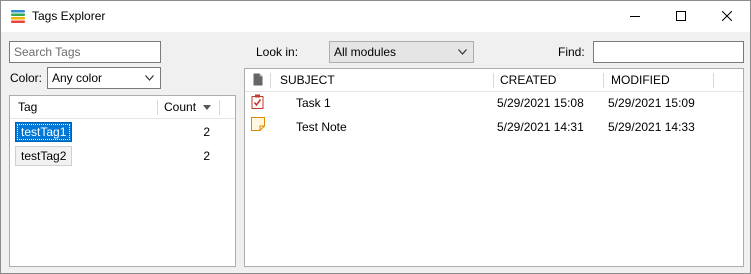 The image size is (751, 274). I want to click on sort-descending-icon, so click(207, 107).